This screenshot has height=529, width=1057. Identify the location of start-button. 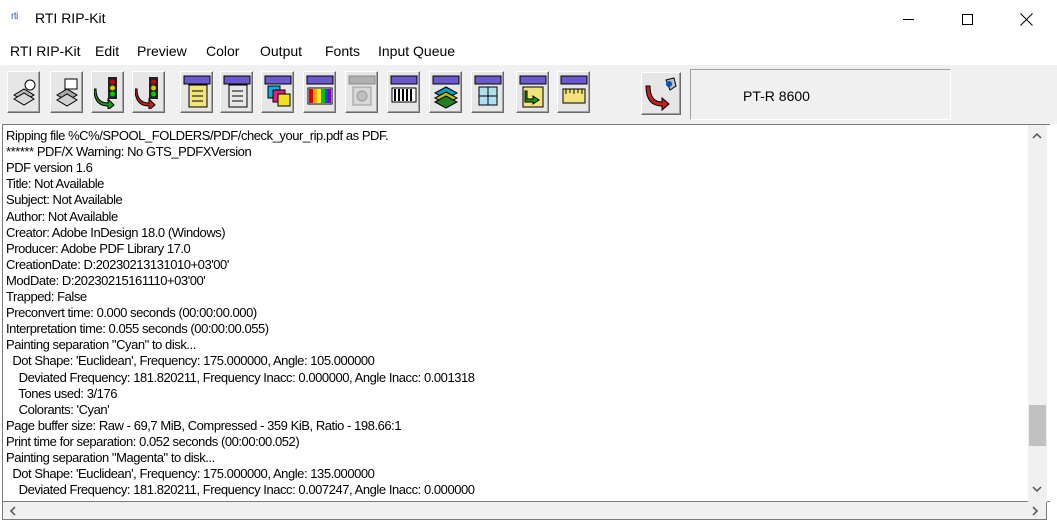
(107, 92).